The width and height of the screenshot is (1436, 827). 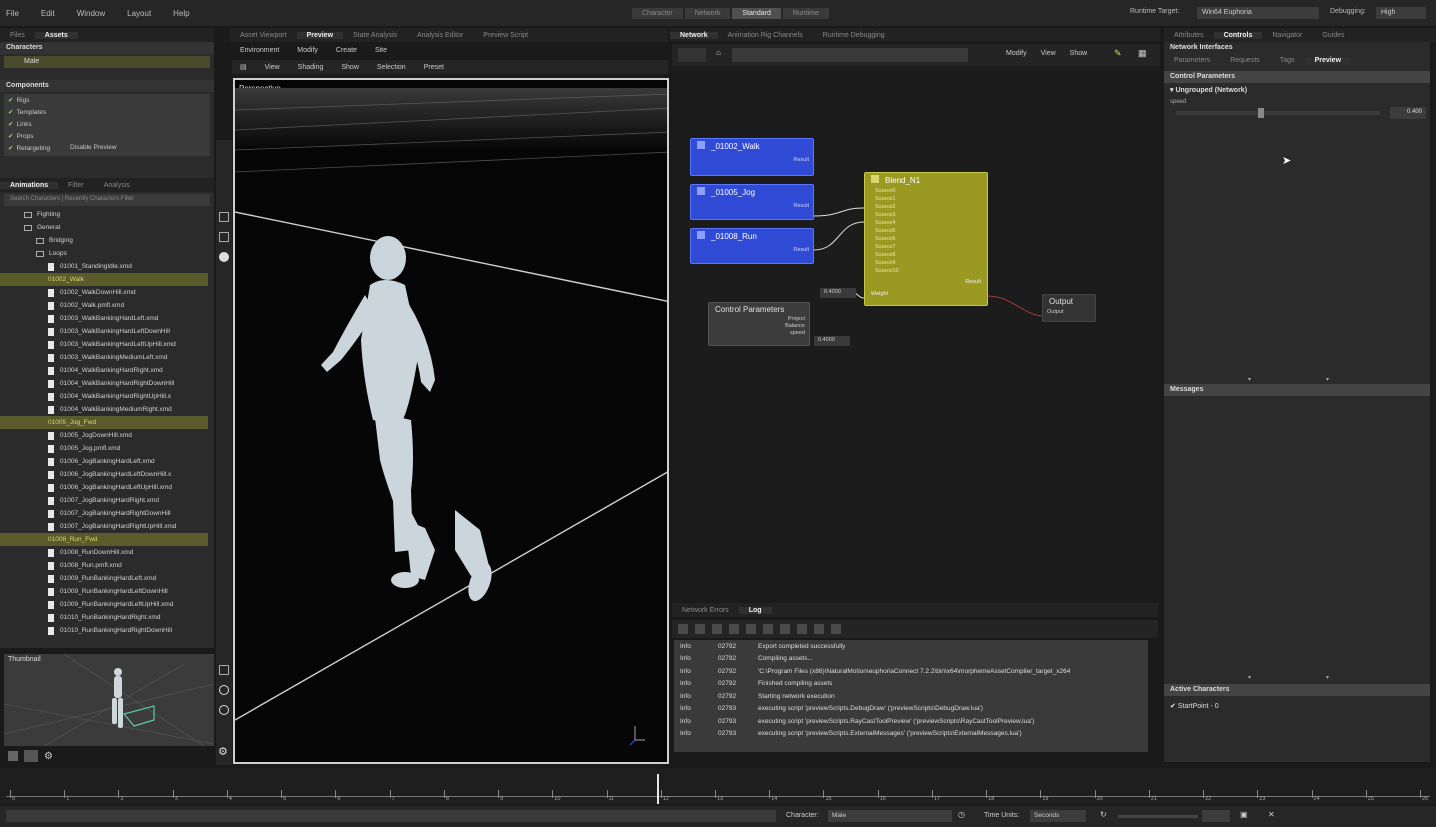 I want to click on frame-icon, so click(x=224, y=670).